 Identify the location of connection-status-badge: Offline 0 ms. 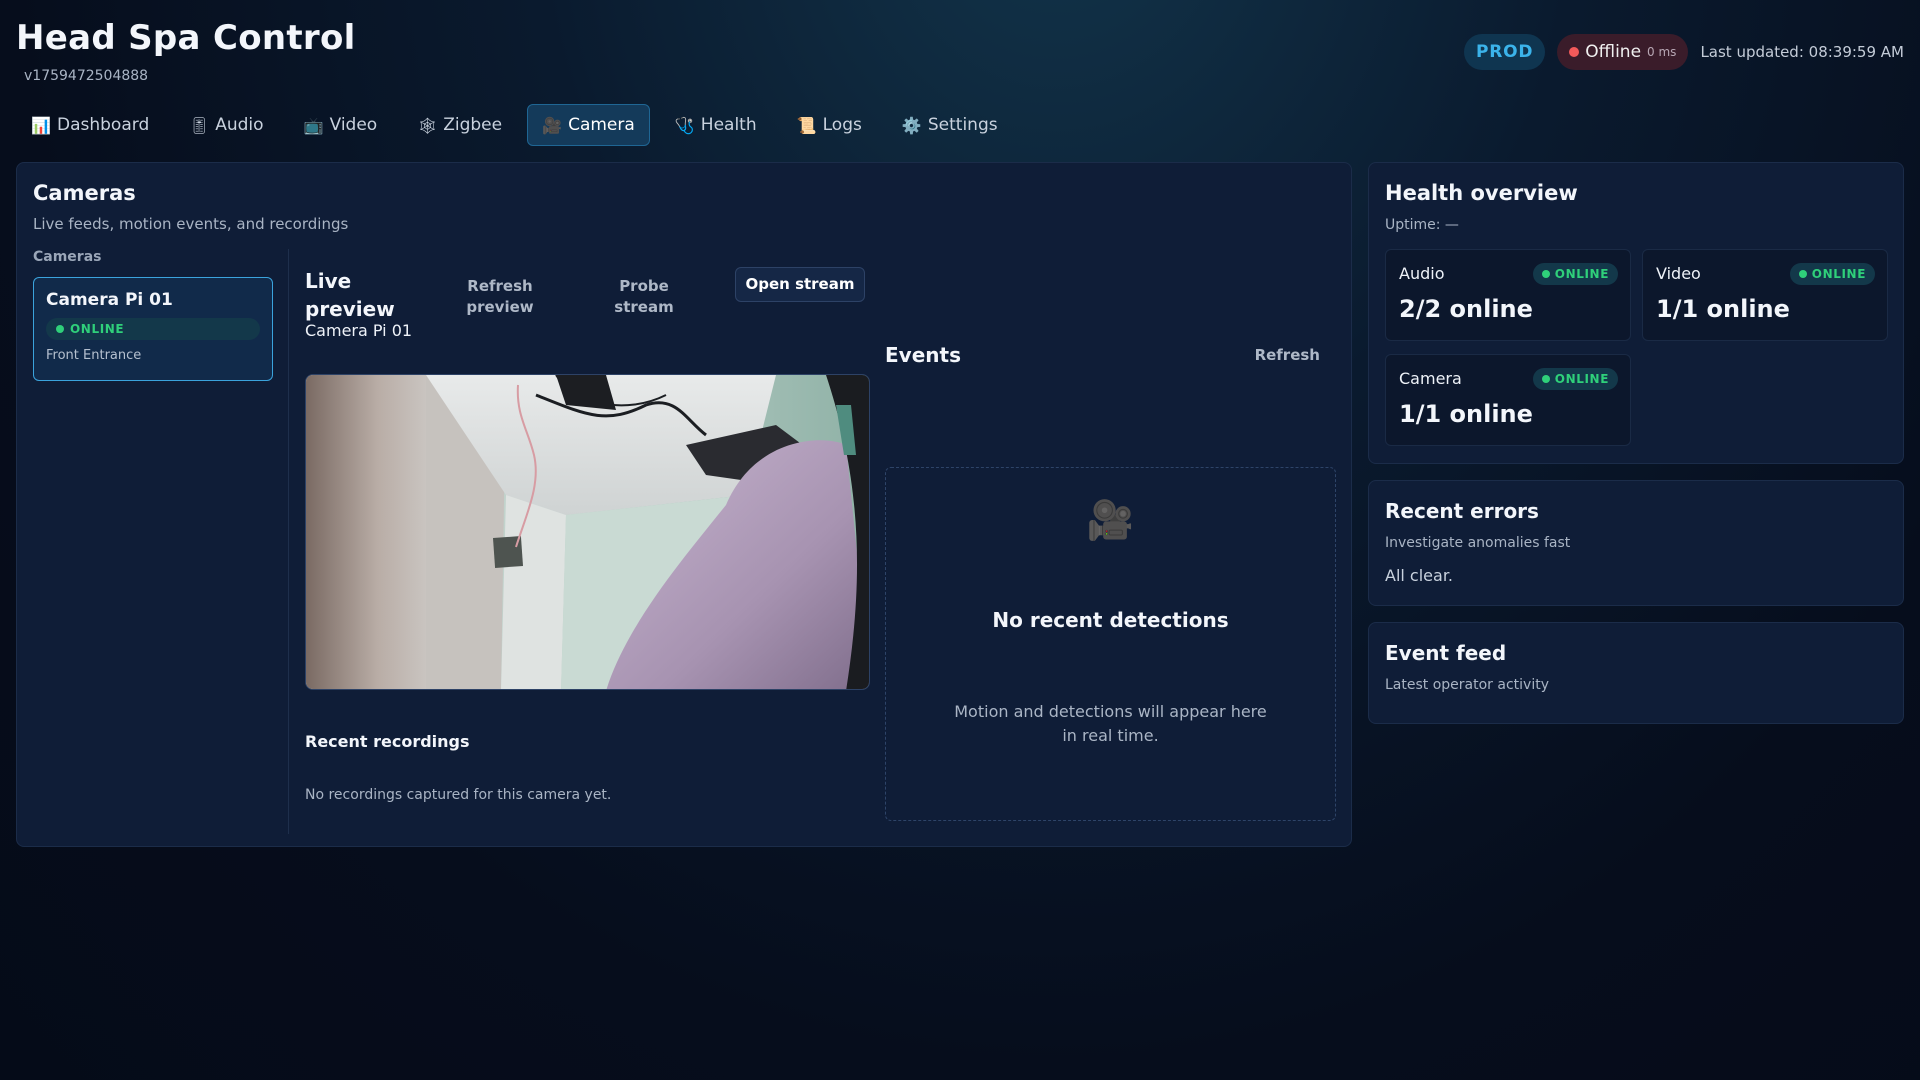
(1623, 52).